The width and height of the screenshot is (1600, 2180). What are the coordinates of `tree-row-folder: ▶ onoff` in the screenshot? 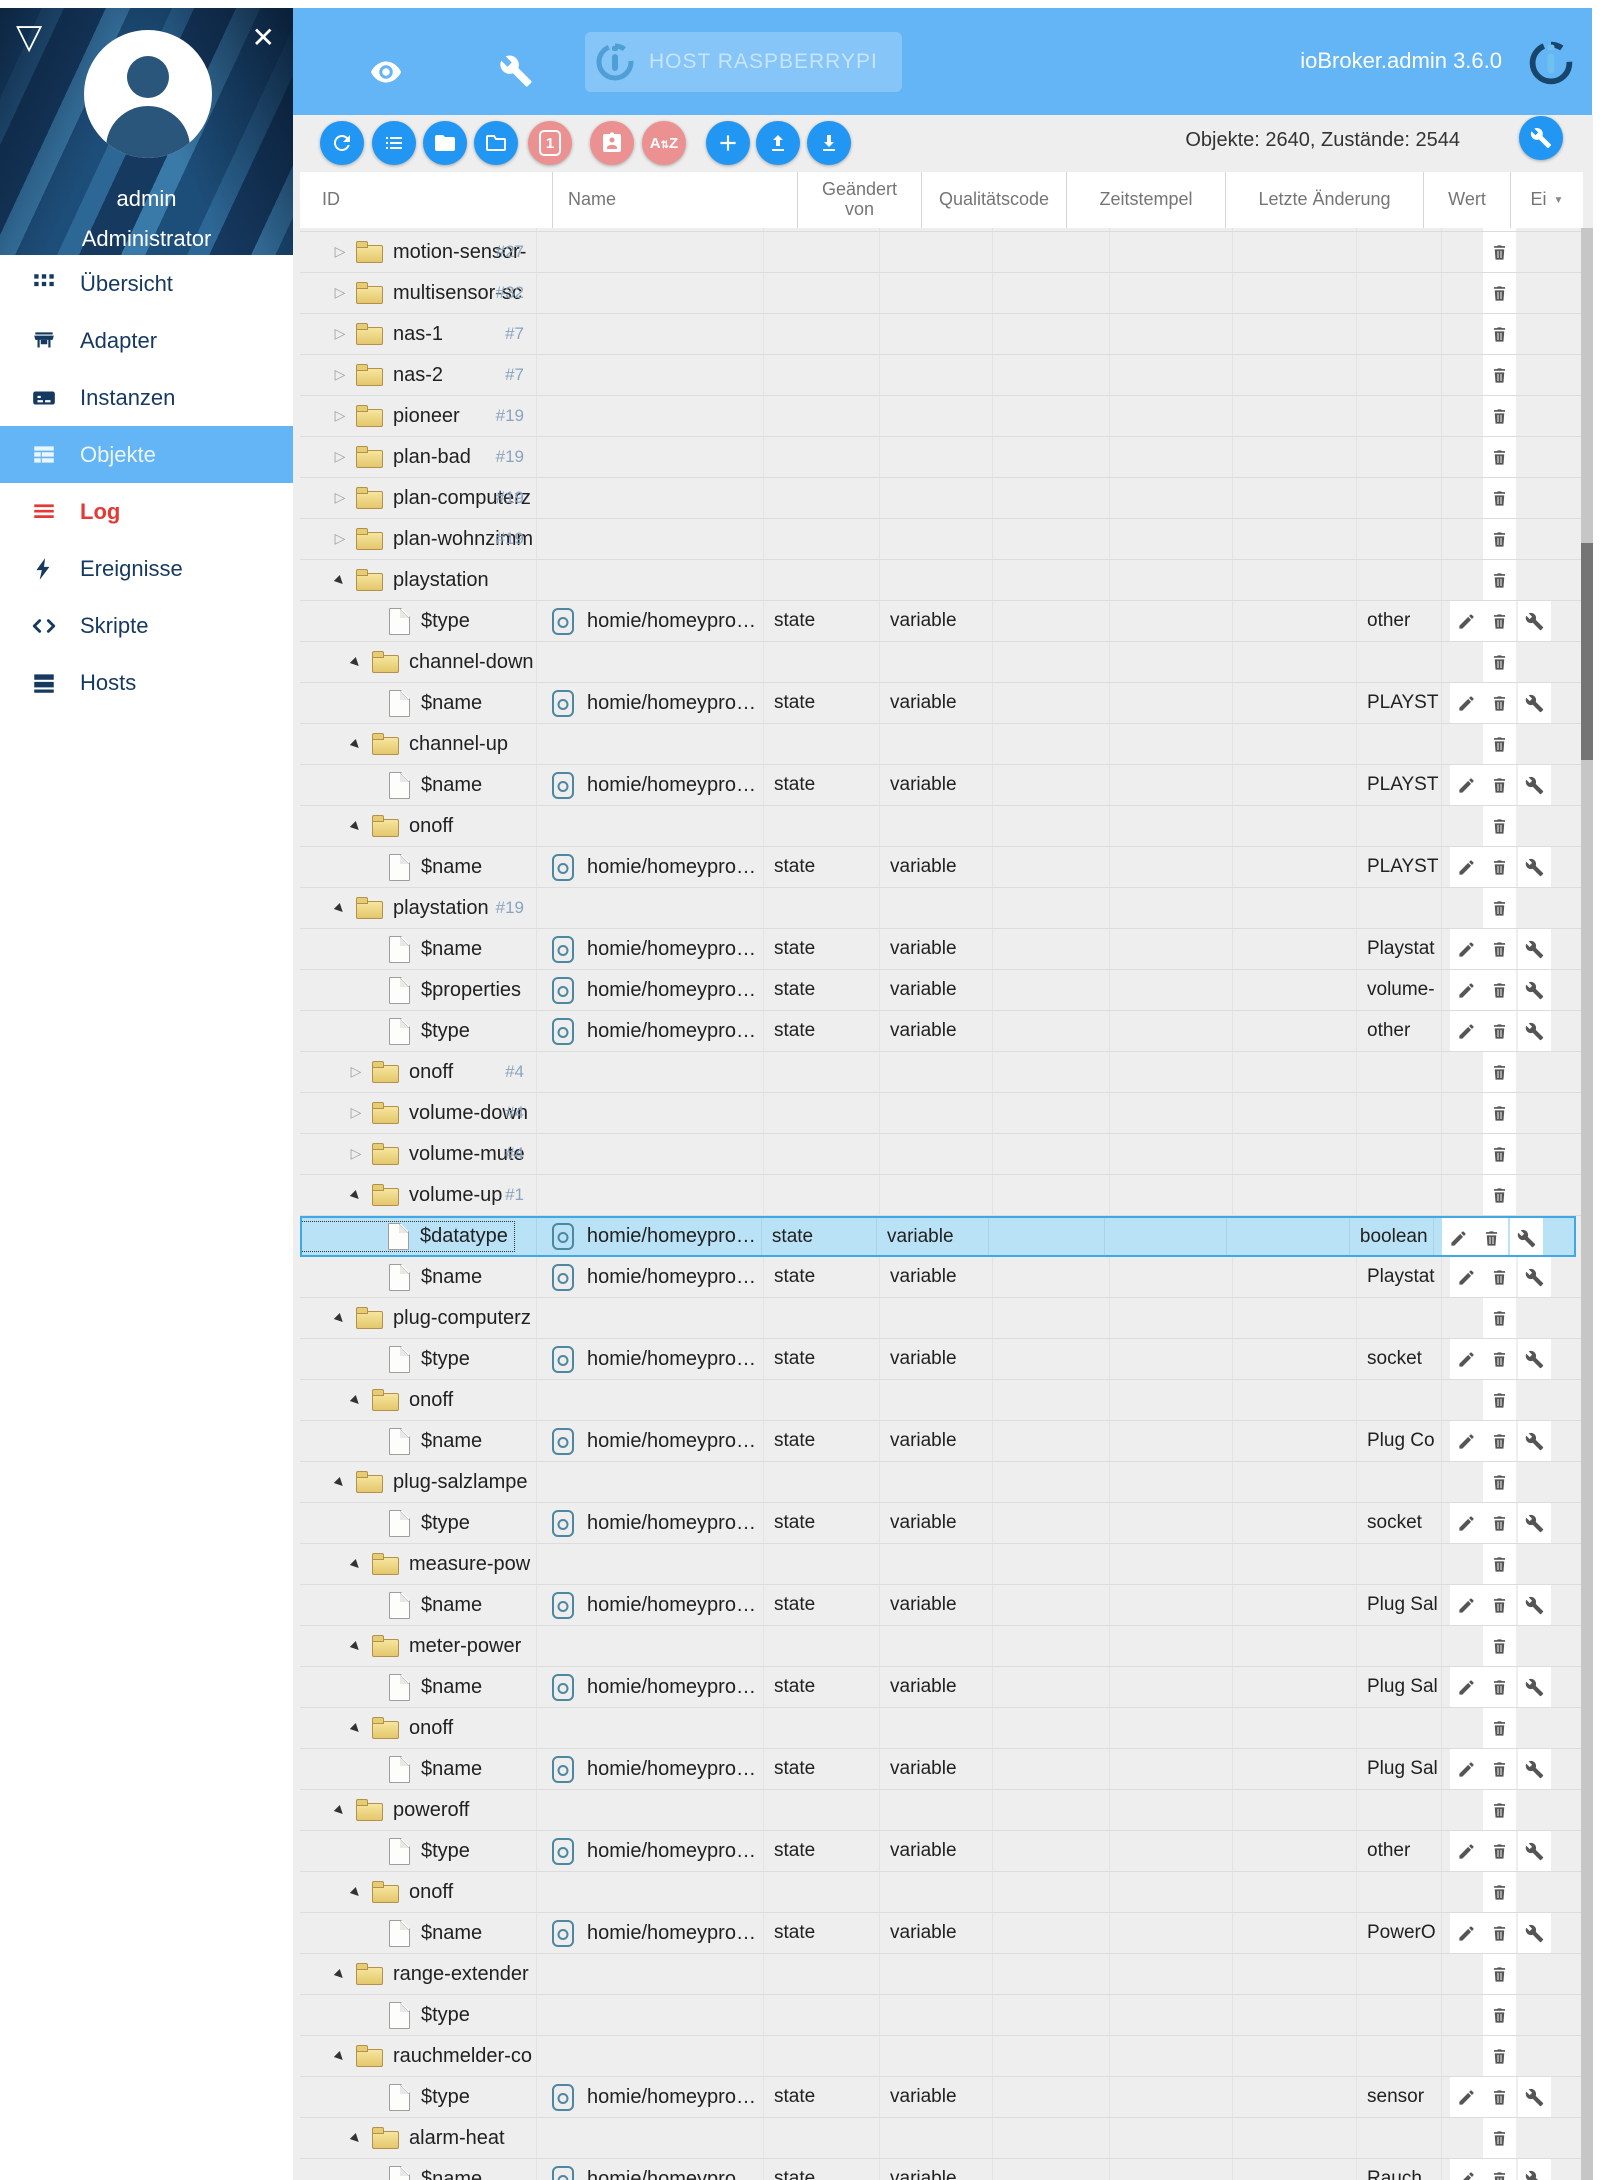 It's located at (941, 1892).